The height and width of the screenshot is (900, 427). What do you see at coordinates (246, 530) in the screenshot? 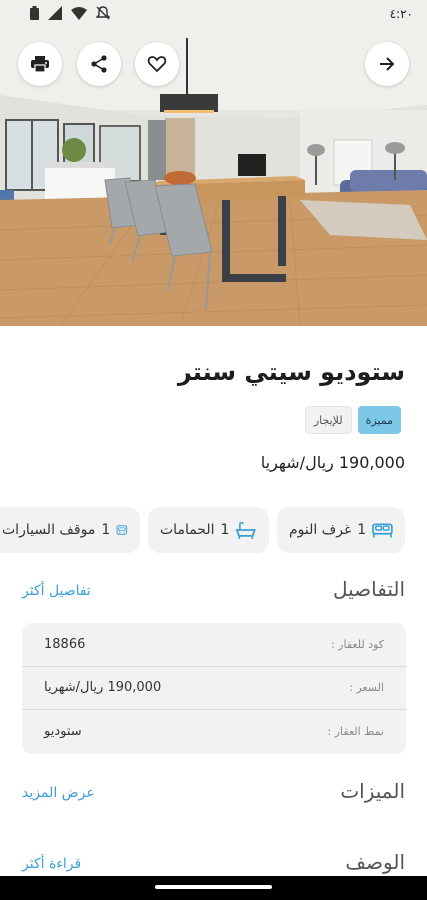
I see `bath-icon` at bounding box center [246, 530].